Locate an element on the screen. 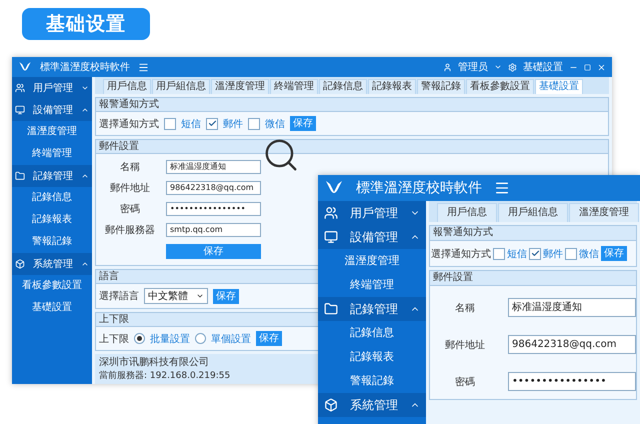  radio-label: 單個設置 is located at coordinates (231, 339).